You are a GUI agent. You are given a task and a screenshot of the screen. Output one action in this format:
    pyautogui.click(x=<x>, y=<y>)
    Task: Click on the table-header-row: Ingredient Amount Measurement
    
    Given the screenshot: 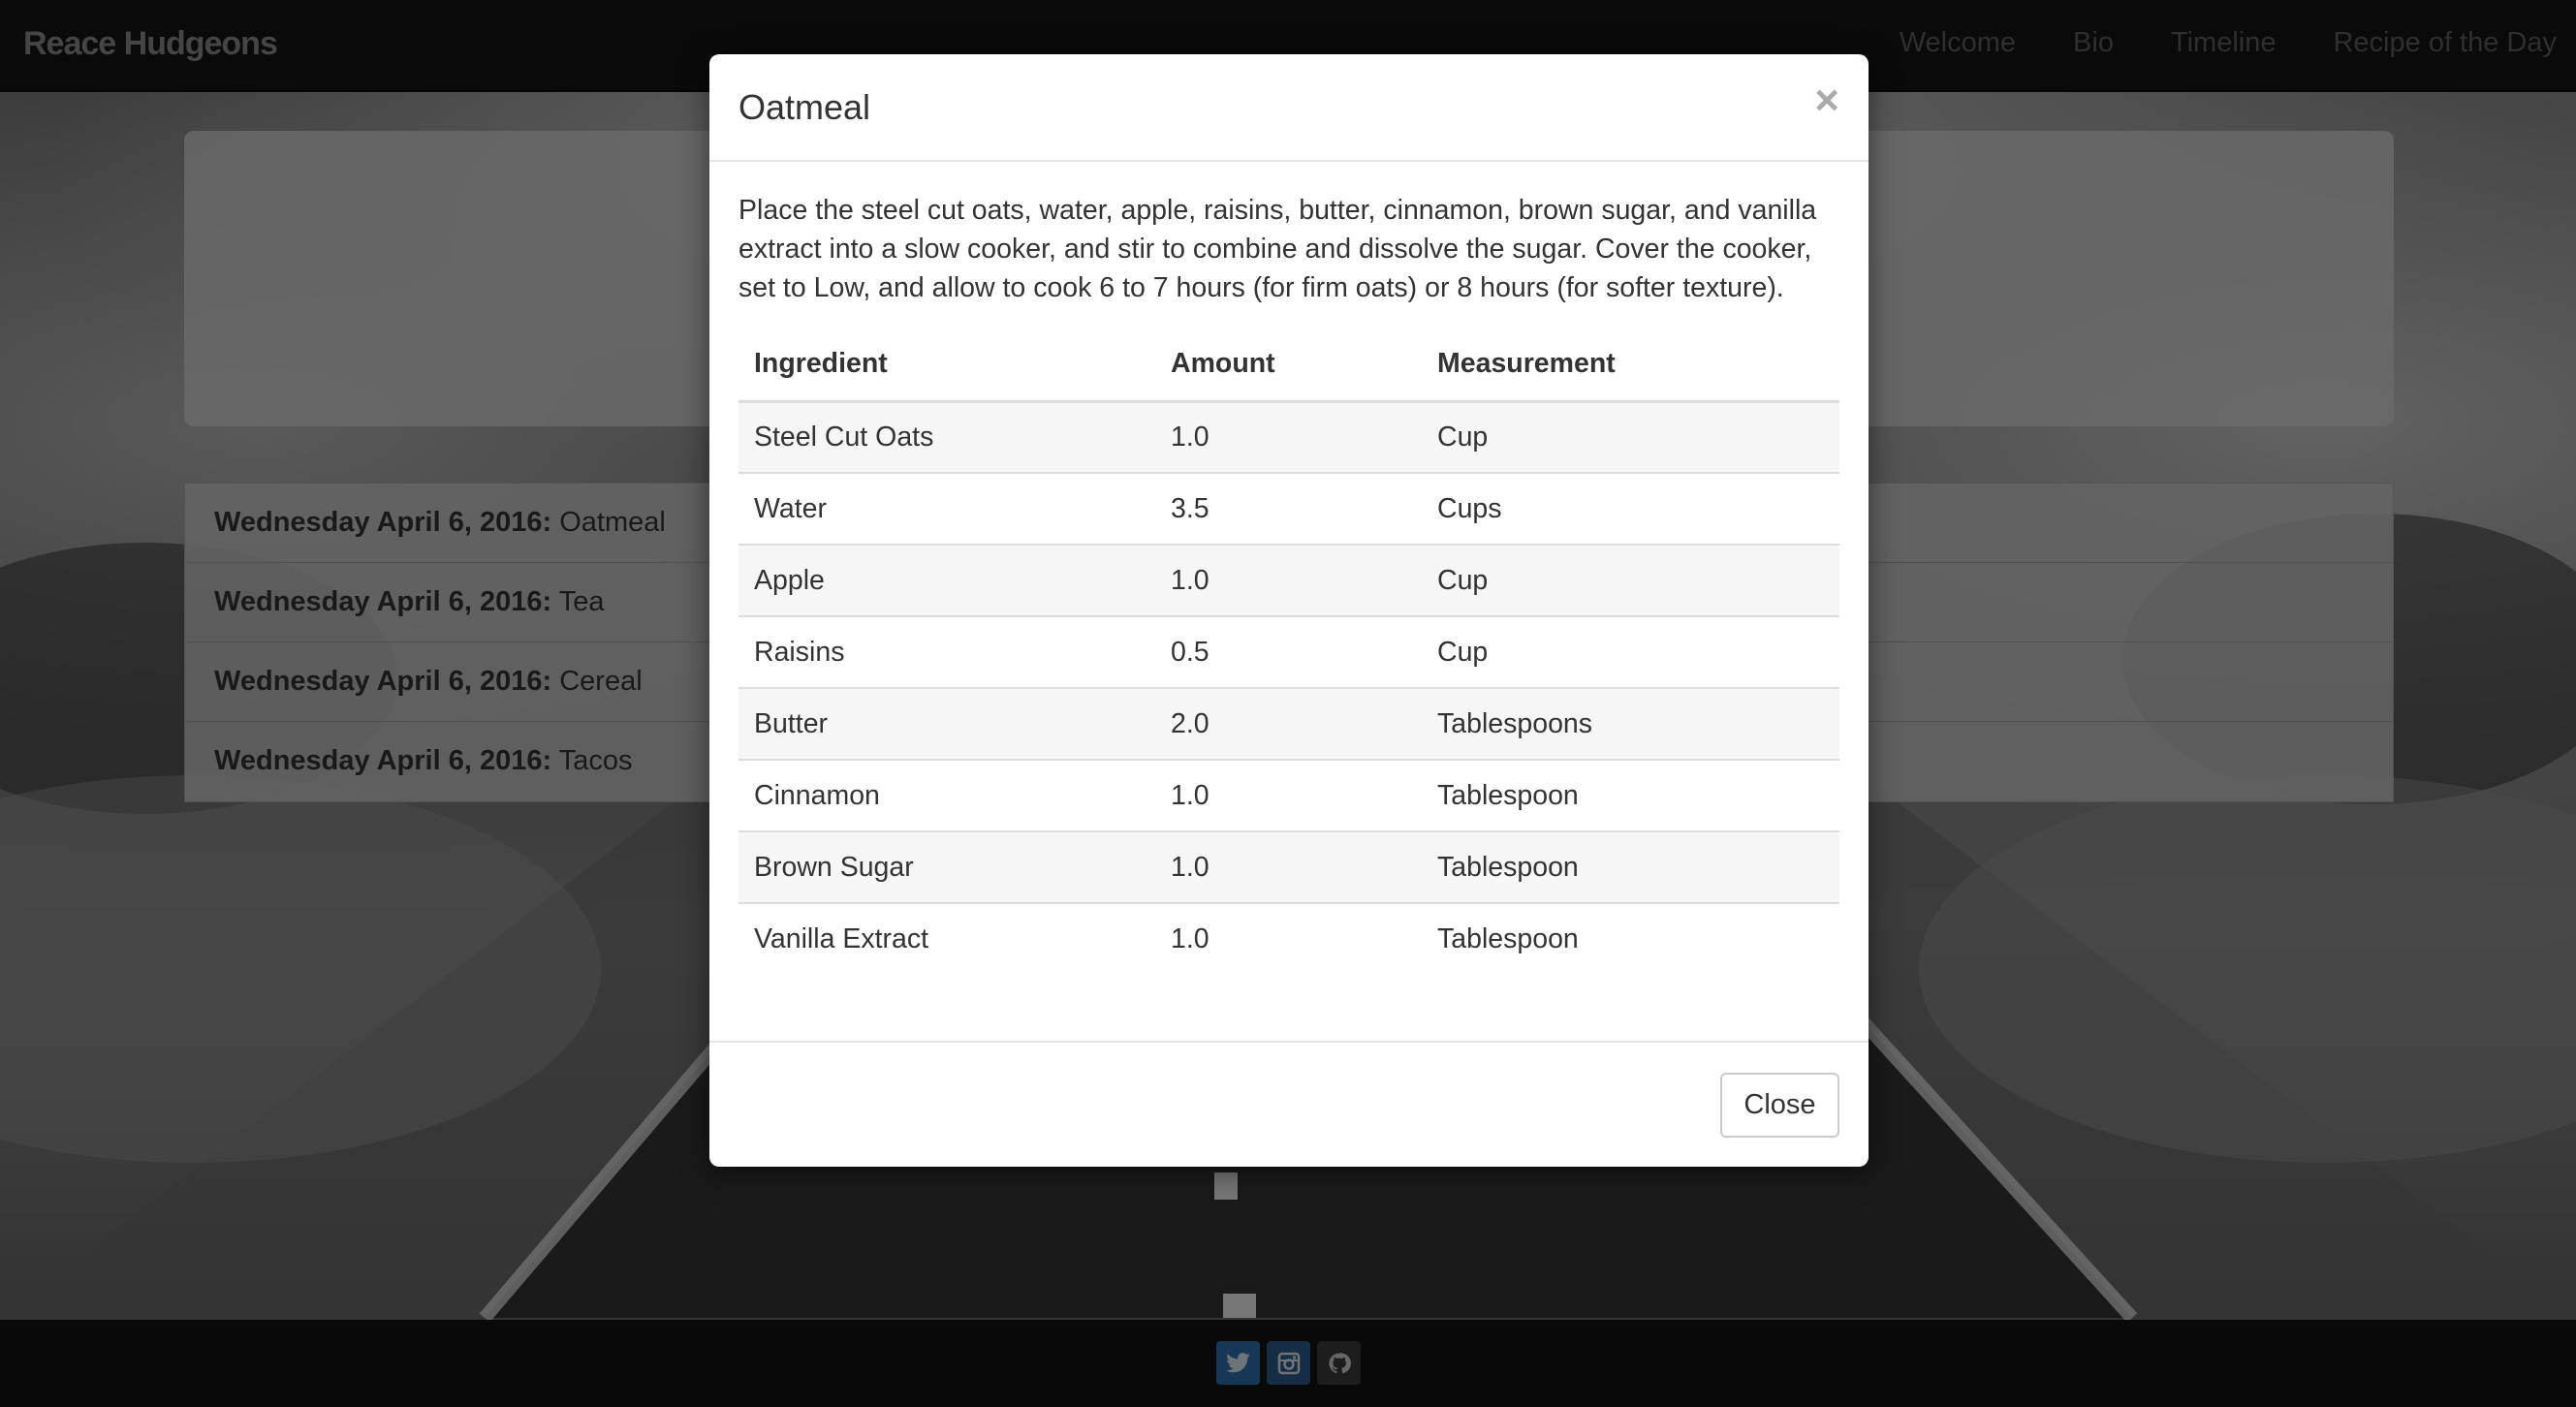 What is the action you would take?
    pyautogui.click(x=1288, y=366)
    